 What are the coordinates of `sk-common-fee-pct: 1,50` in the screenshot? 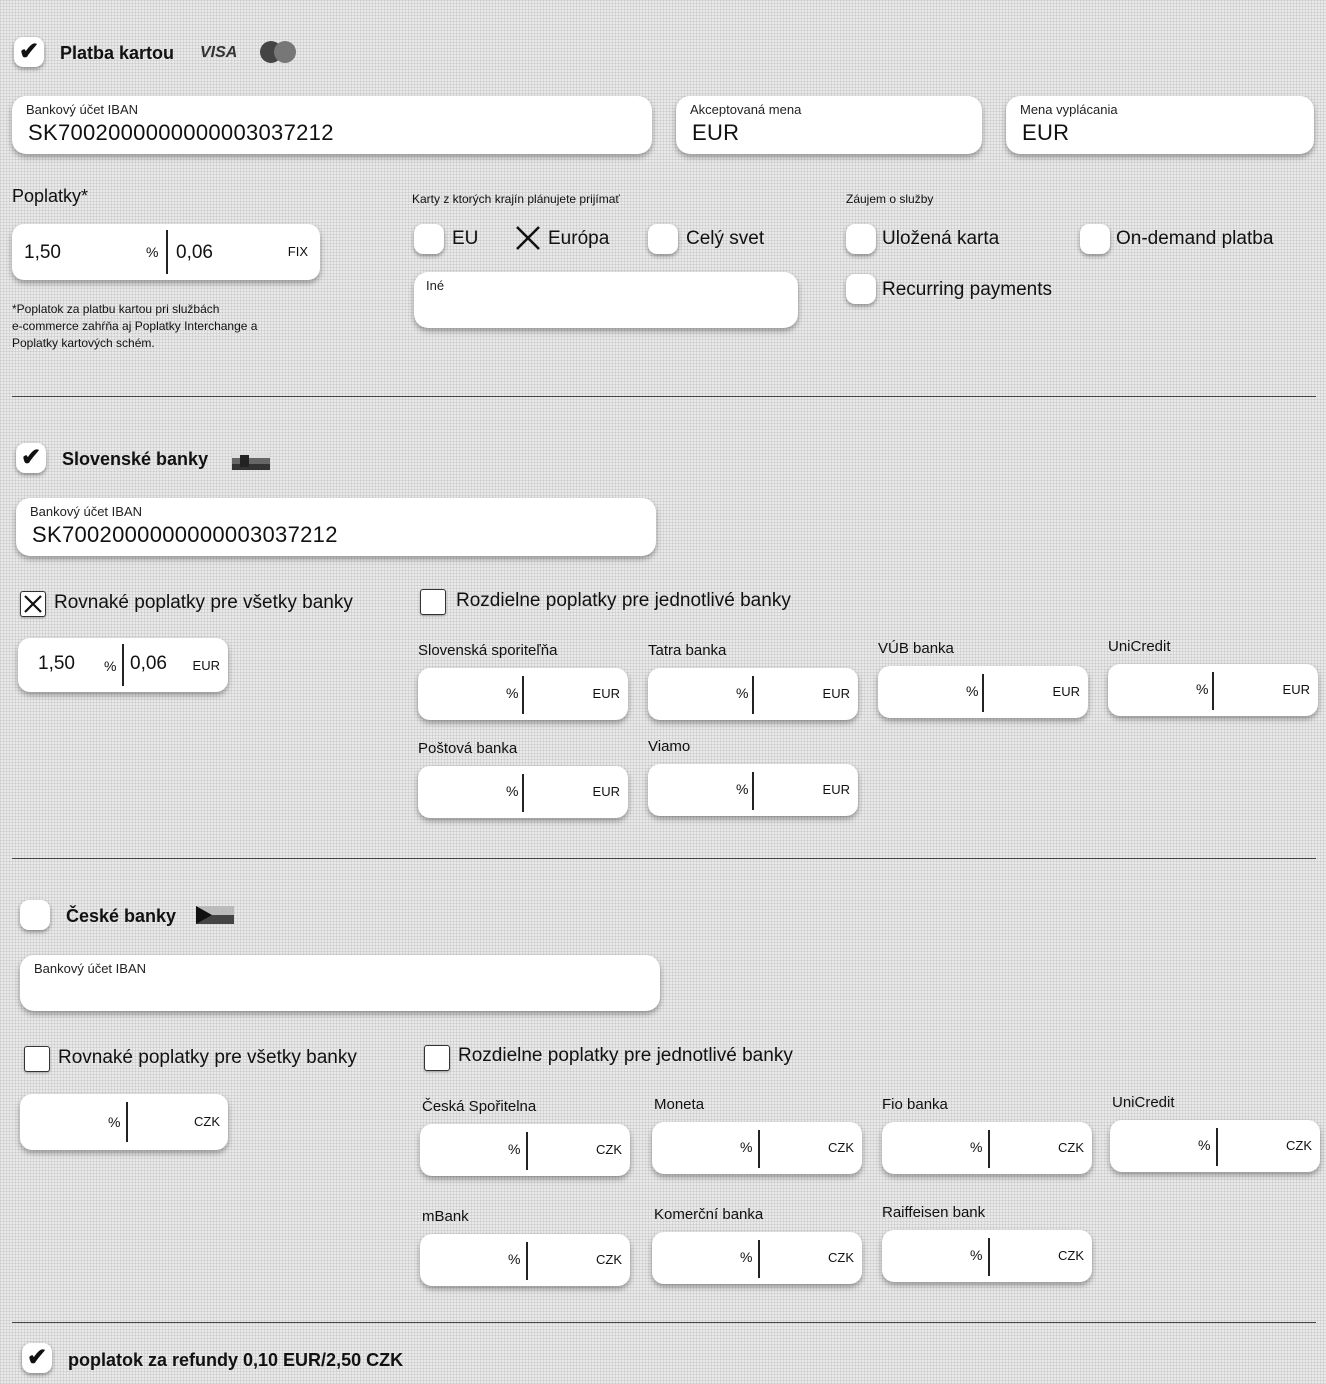 It's located at (56, 663).